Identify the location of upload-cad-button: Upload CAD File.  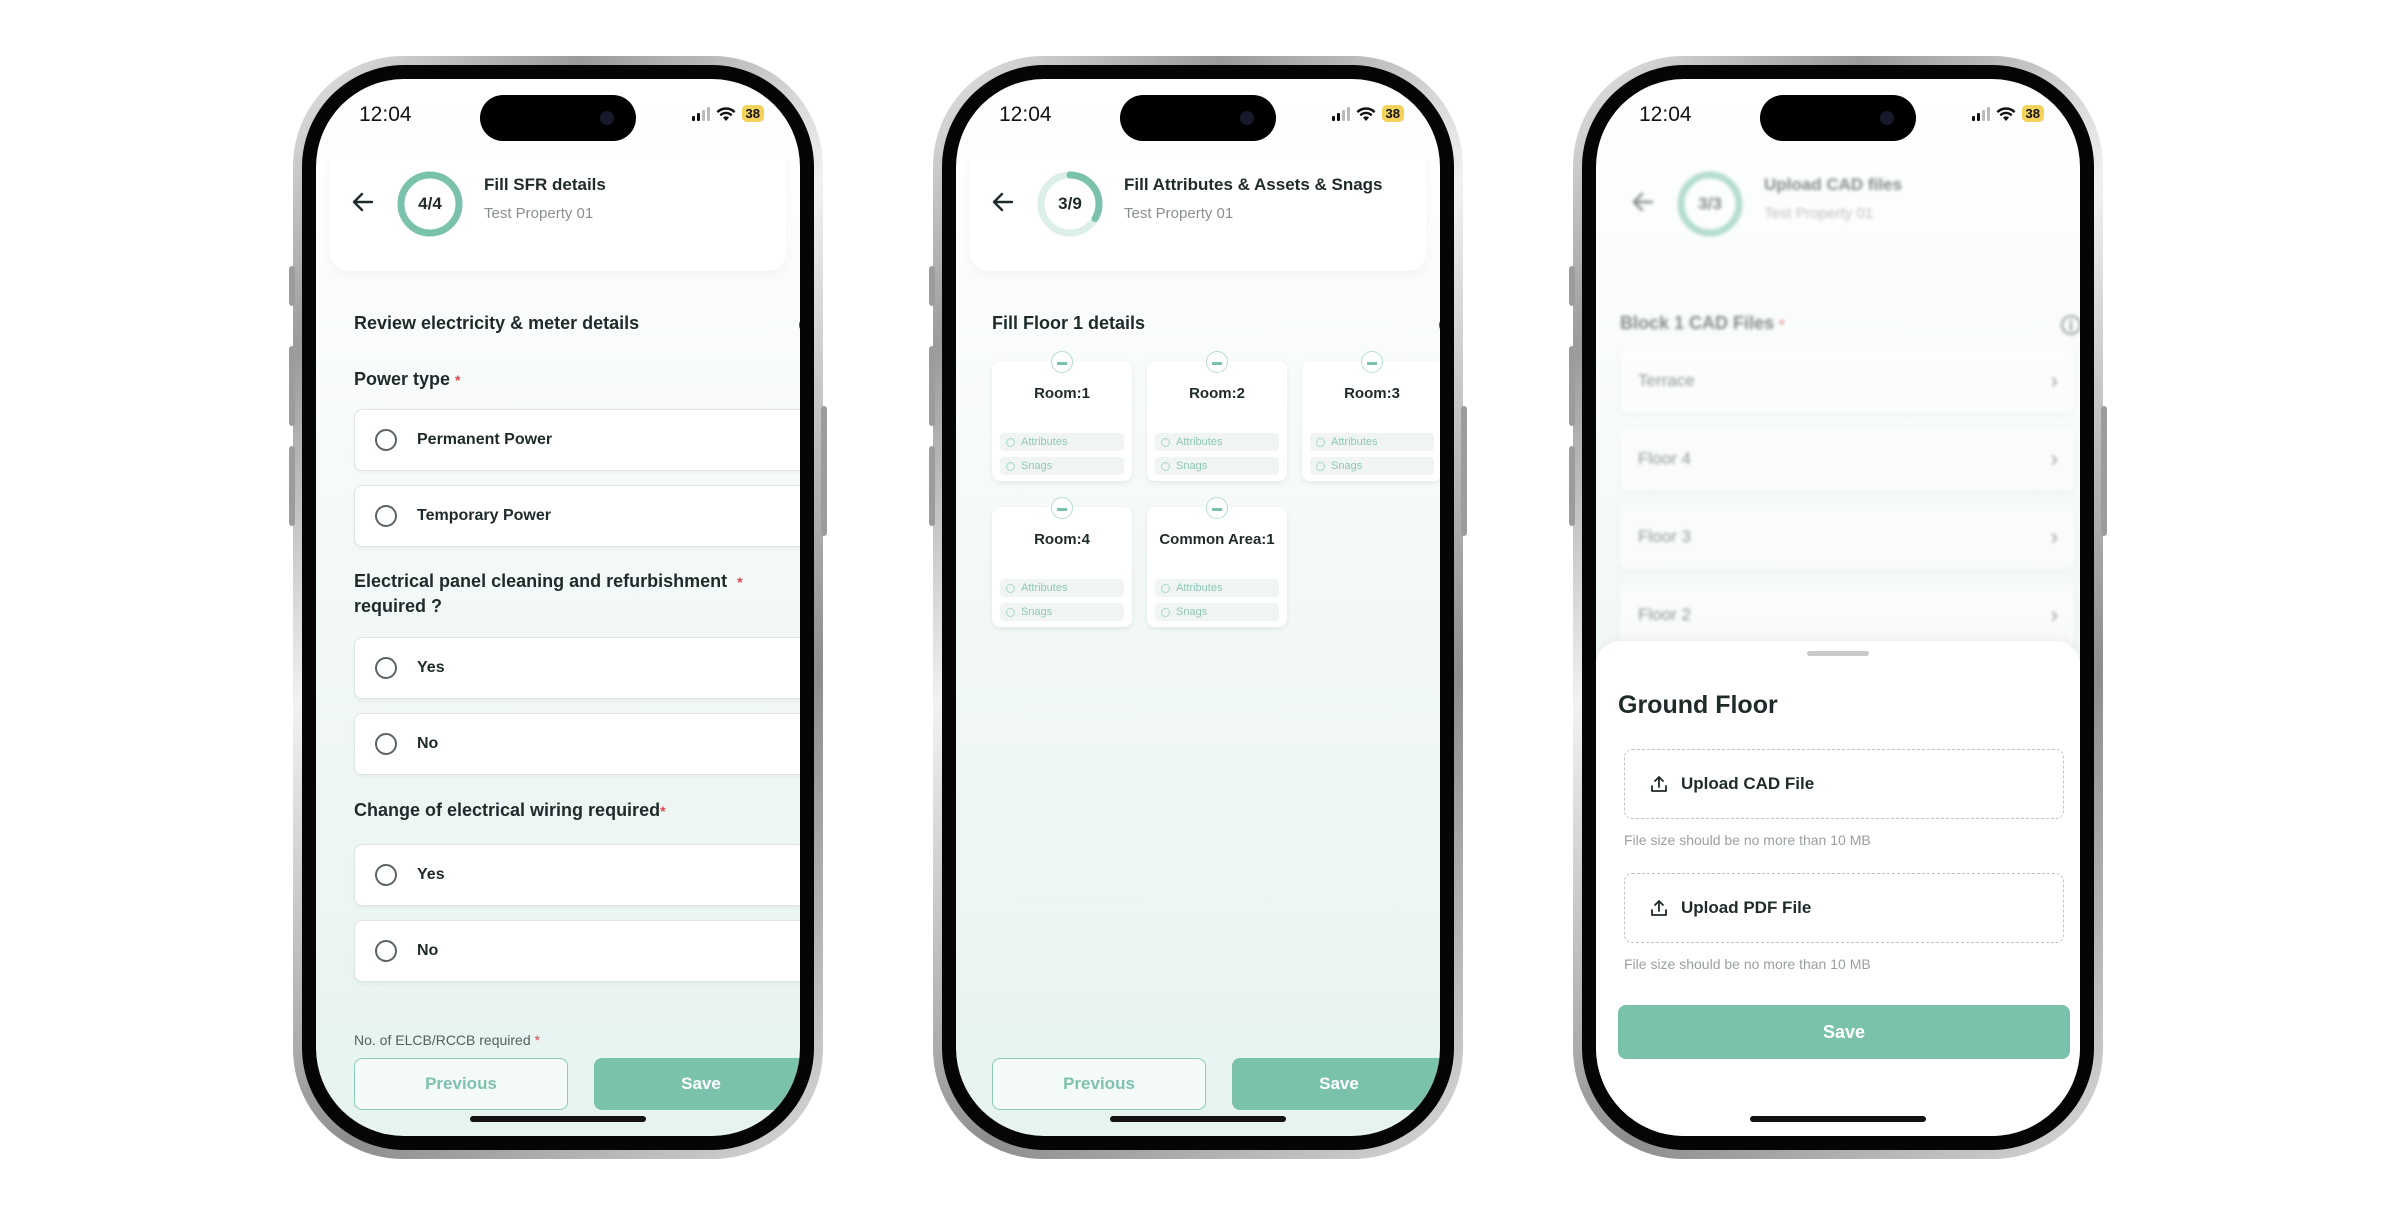
(1844, 784).